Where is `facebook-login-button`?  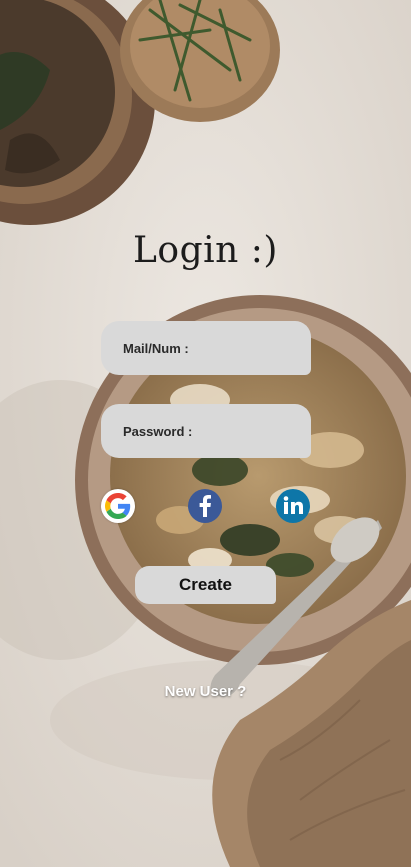
facebook-login-button is located at coordinates (205, 506).